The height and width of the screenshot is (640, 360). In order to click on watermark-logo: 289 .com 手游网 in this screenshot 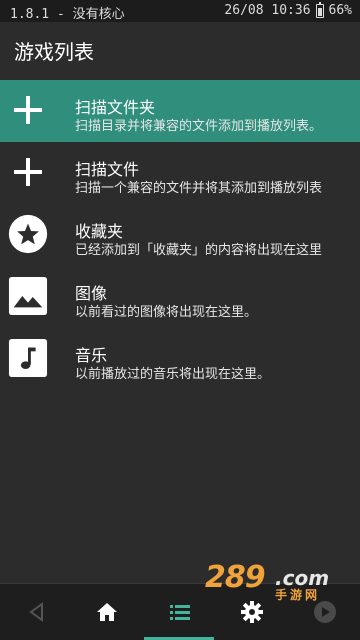, I will do `click(280, 581)`.